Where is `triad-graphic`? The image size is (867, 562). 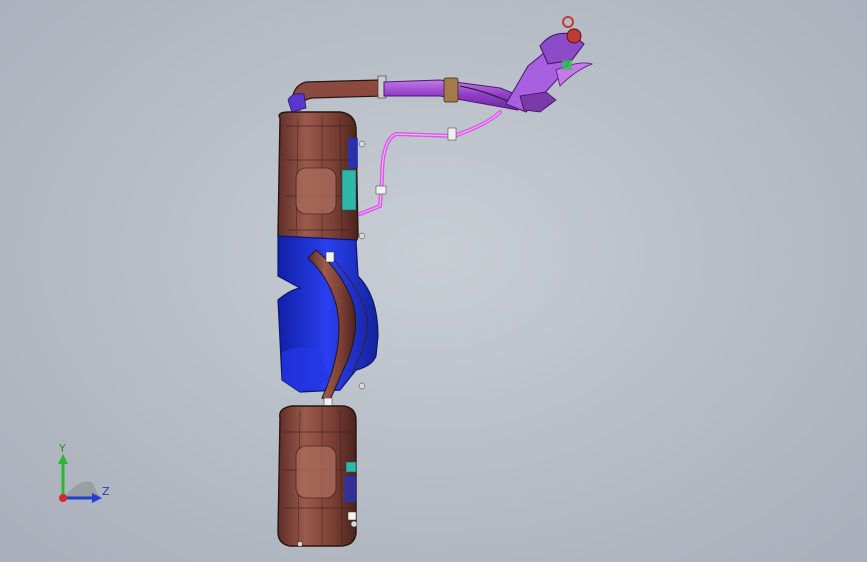
triad-graphic is located at coordinates (80, 478).